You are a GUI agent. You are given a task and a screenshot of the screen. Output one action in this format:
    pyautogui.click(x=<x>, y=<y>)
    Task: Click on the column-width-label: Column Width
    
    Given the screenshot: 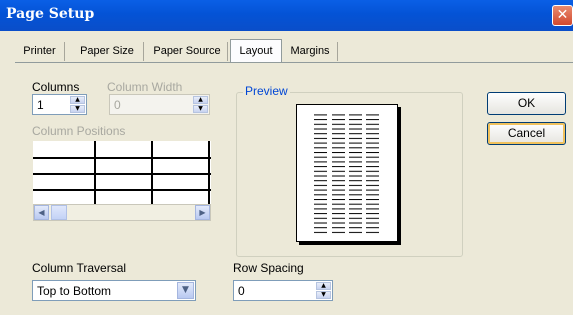 What is the action you would take?
    pyautogui.click(x=145, y=87)
    